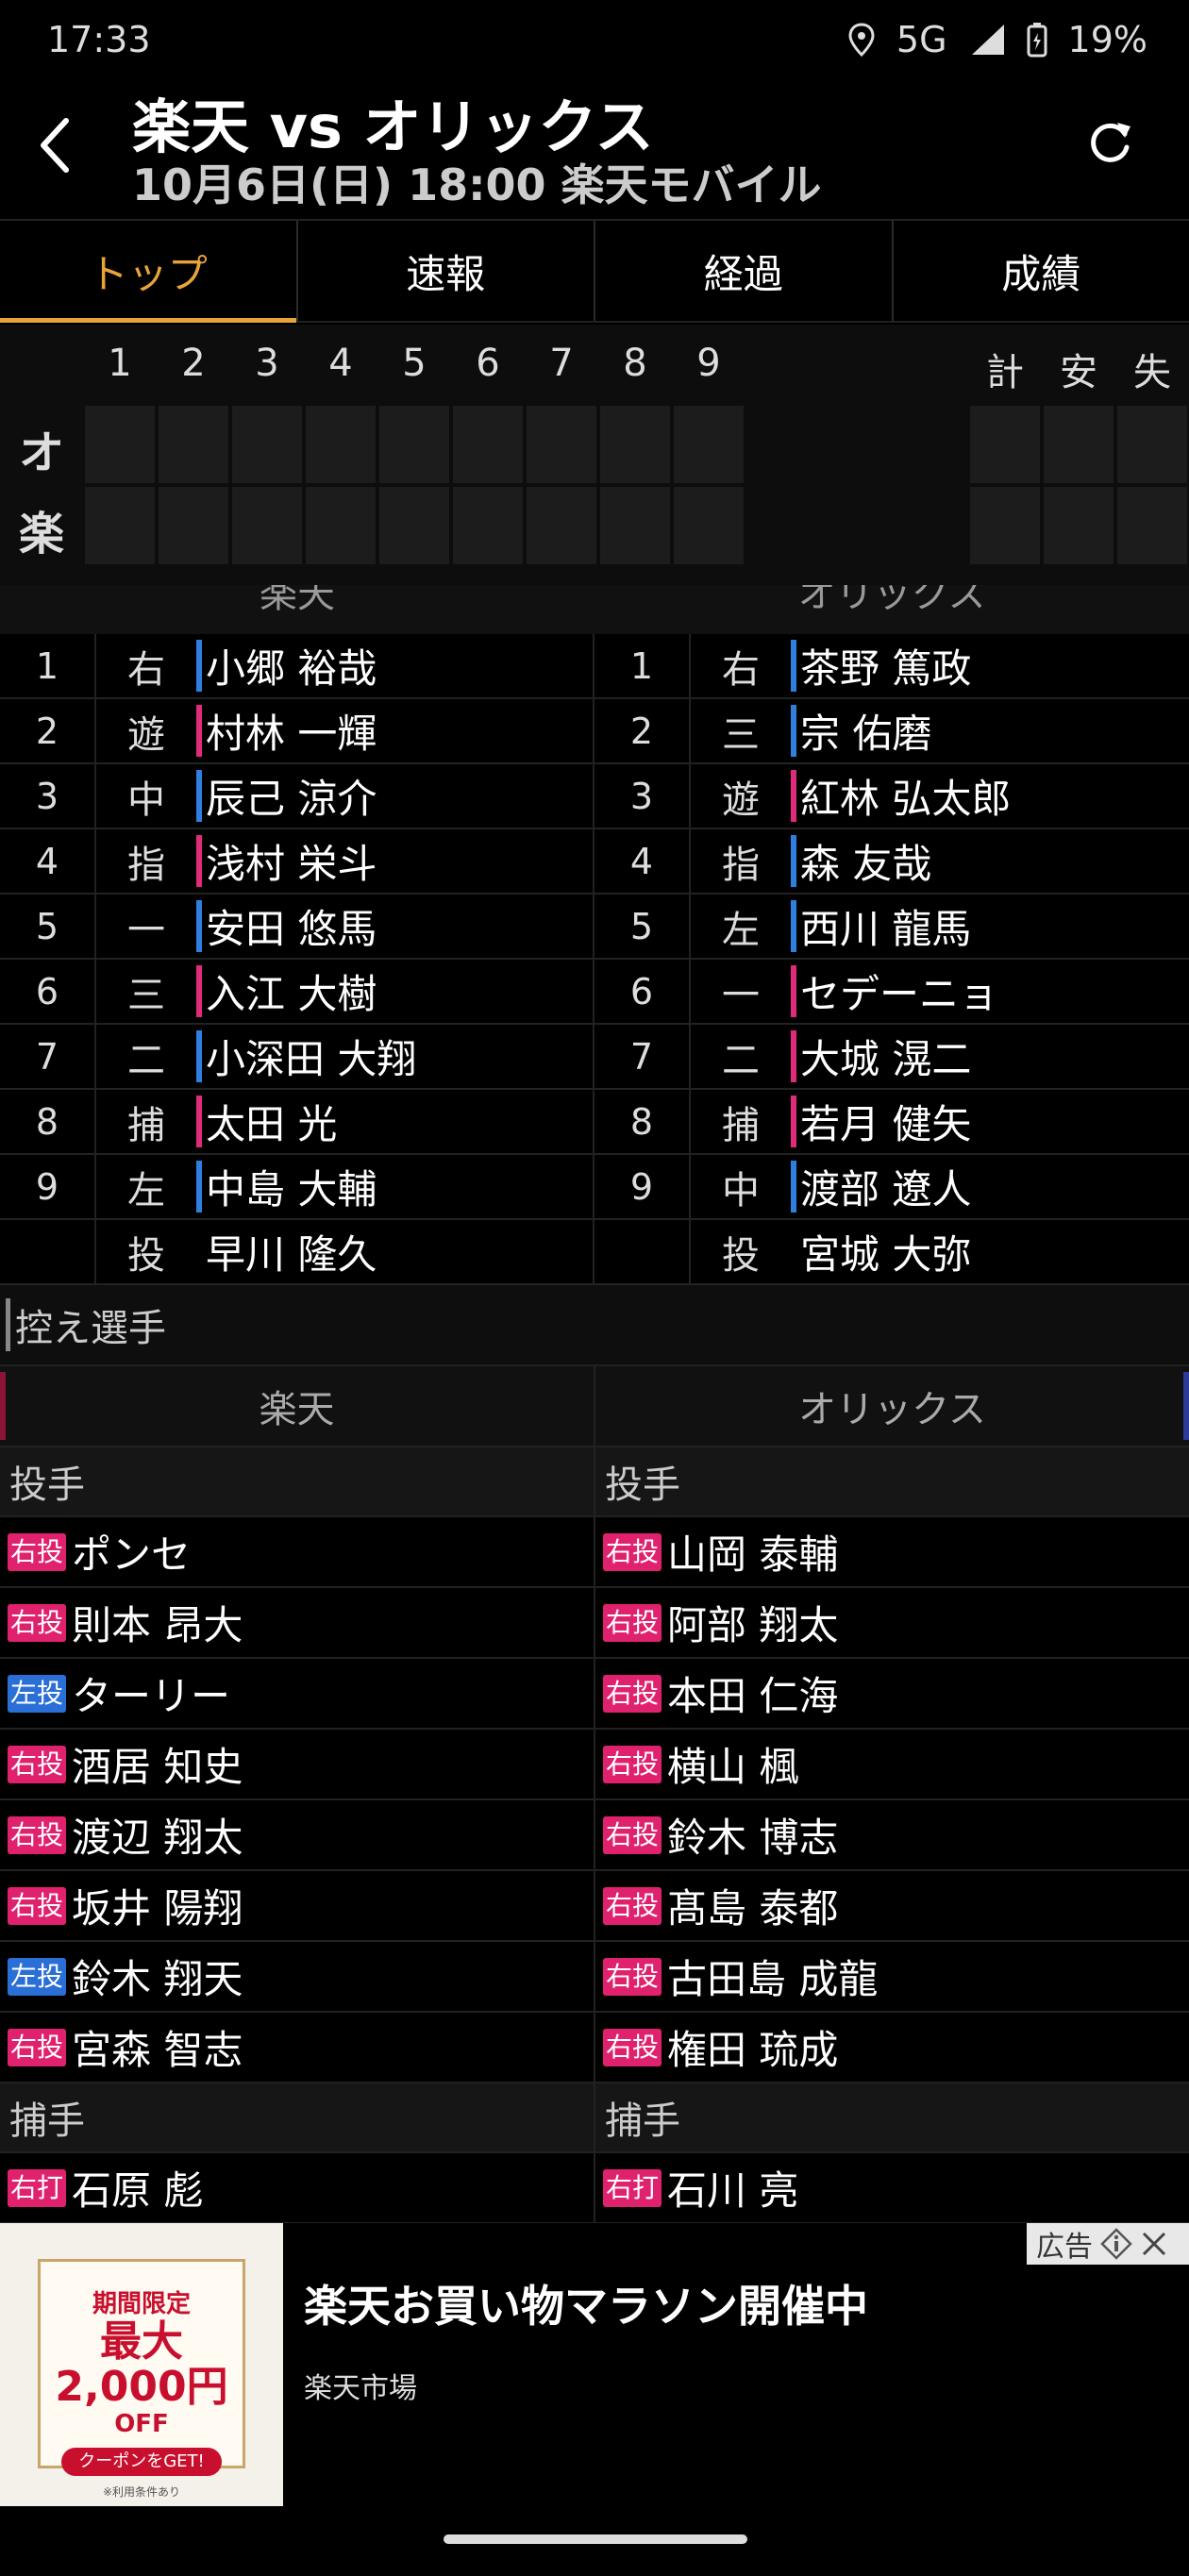 Image resolution: width=1189 pixels, height=2576 pixels. Describe the element at coordinates (752, 1693) in the screenshot. I see `player-name: 本田 仁海` at that location.